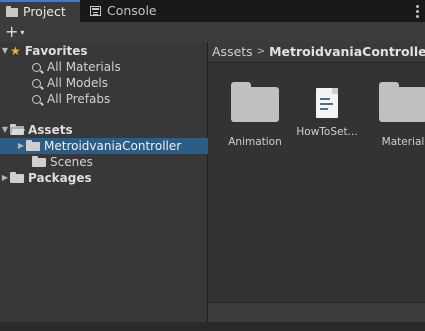  I want to click on asset-folder-animation: Animation, so click(255, 115).